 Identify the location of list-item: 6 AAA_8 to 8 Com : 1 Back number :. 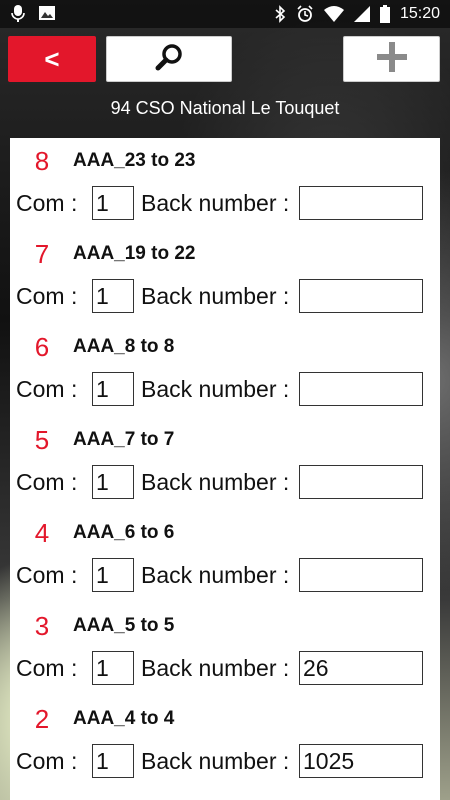
(225, 370).